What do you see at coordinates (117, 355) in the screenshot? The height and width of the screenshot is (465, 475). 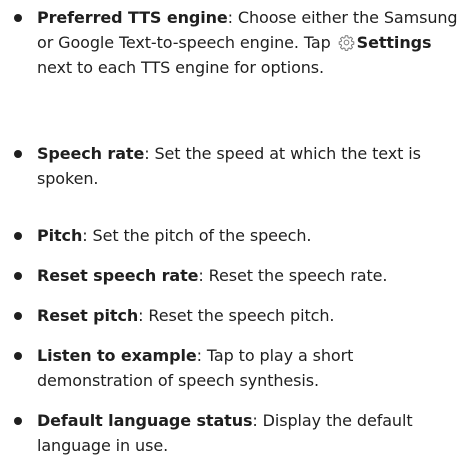 I see `item-term: Listen to example` at bounding box center [117, 355].